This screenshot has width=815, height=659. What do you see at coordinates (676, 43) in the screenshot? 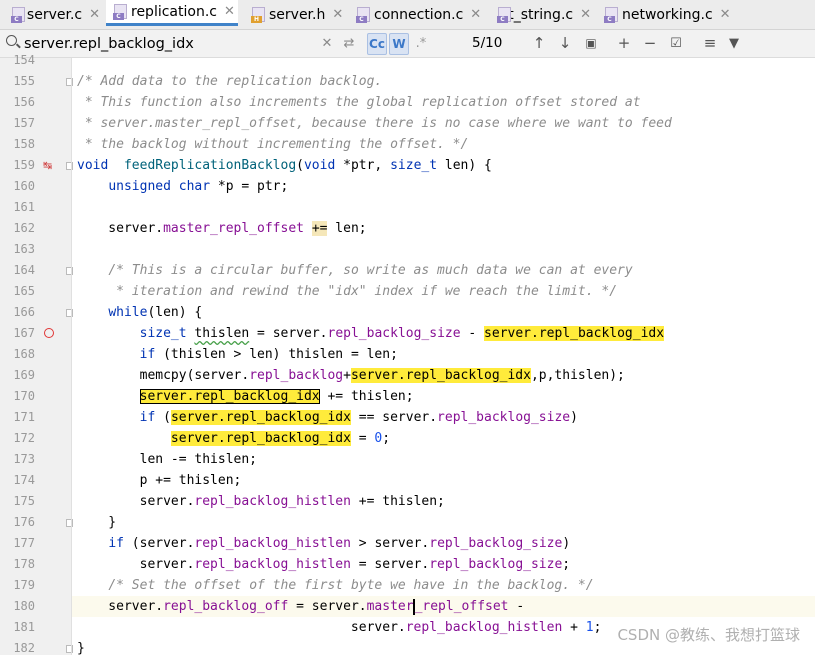
I see `select-all-matches-icon: ☑` at bounding box center [676, 43].